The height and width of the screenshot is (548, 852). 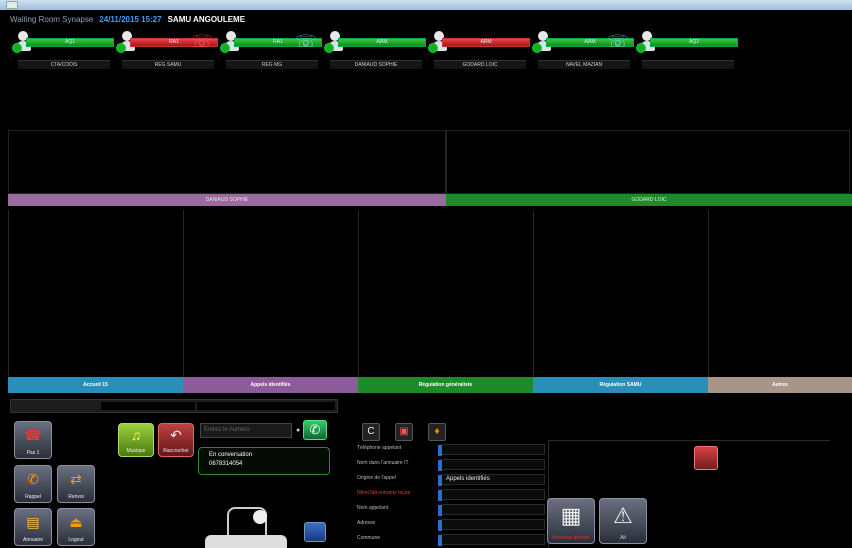 I want to click on agent-name: NAVEL MAZIAN, so click(x=584, y=64).